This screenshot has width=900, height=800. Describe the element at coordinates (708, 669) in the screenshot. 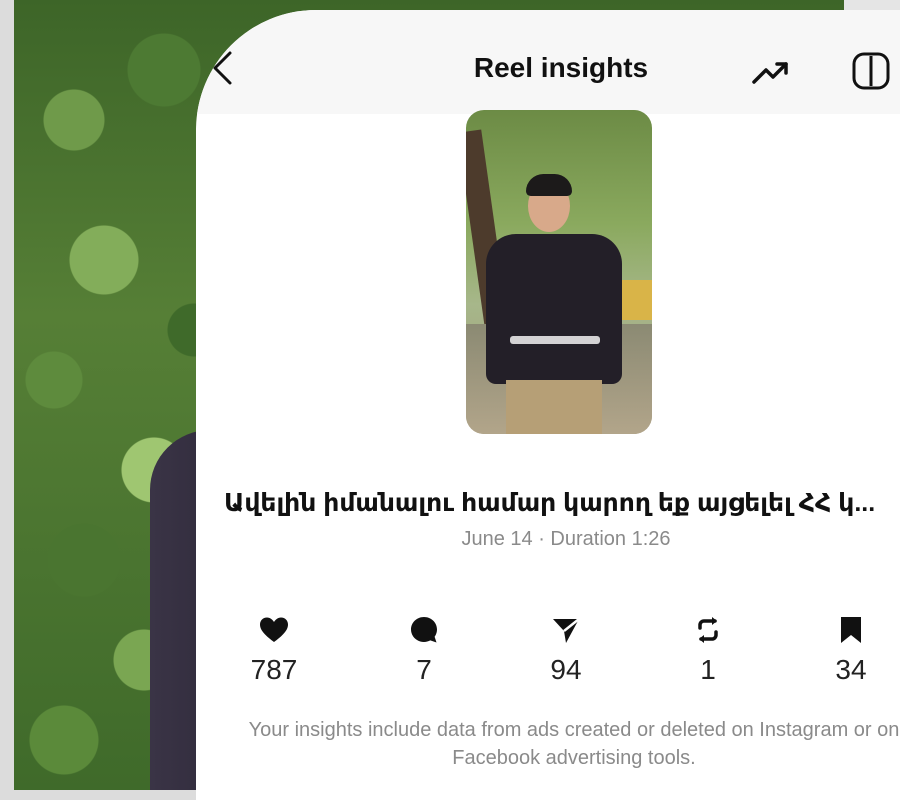

I see `reposts-count: 1` at that location.